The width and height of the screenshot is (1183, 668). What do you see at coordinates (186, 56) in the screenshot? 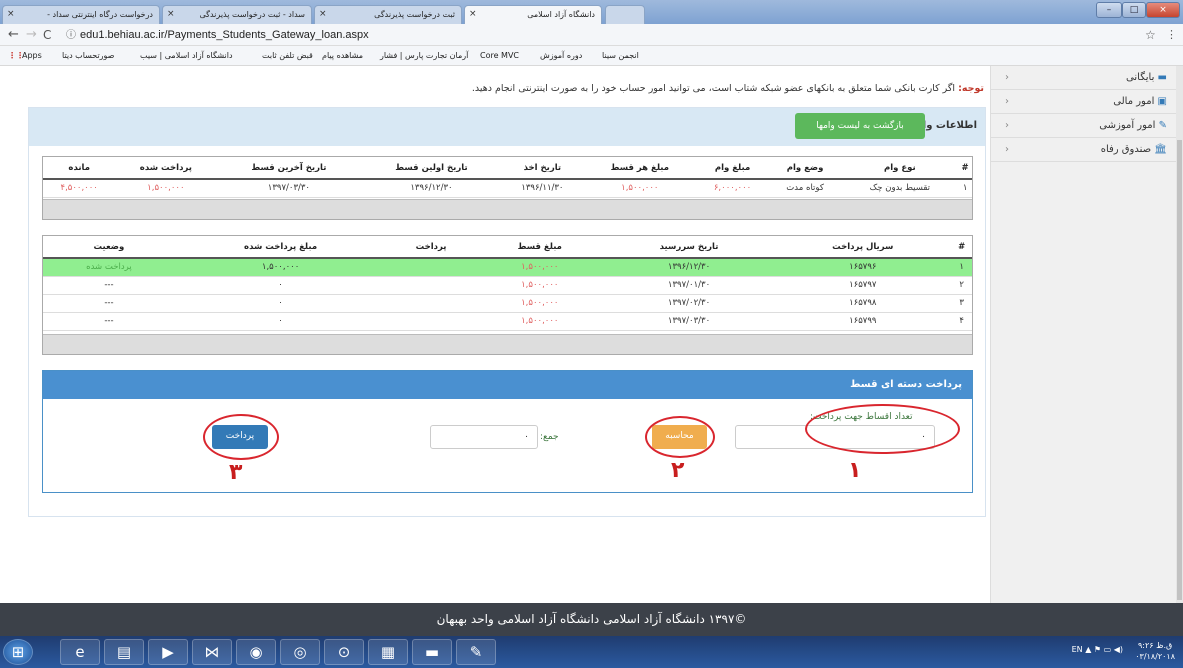
I see `bookmark-item: دانشگاه آزاد اسلامی | سیب` at bounding box center [186, 56].